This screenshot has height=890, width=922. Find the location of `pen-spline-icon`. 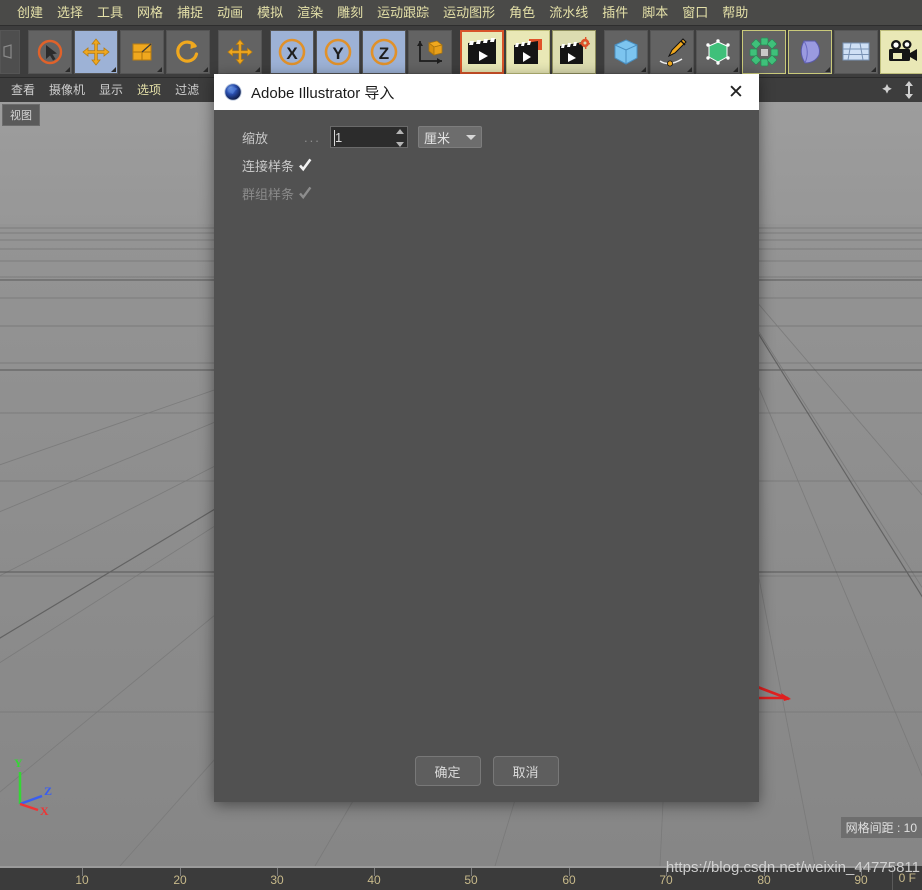

pen-spline-icon is located at coordinates (672, 51).